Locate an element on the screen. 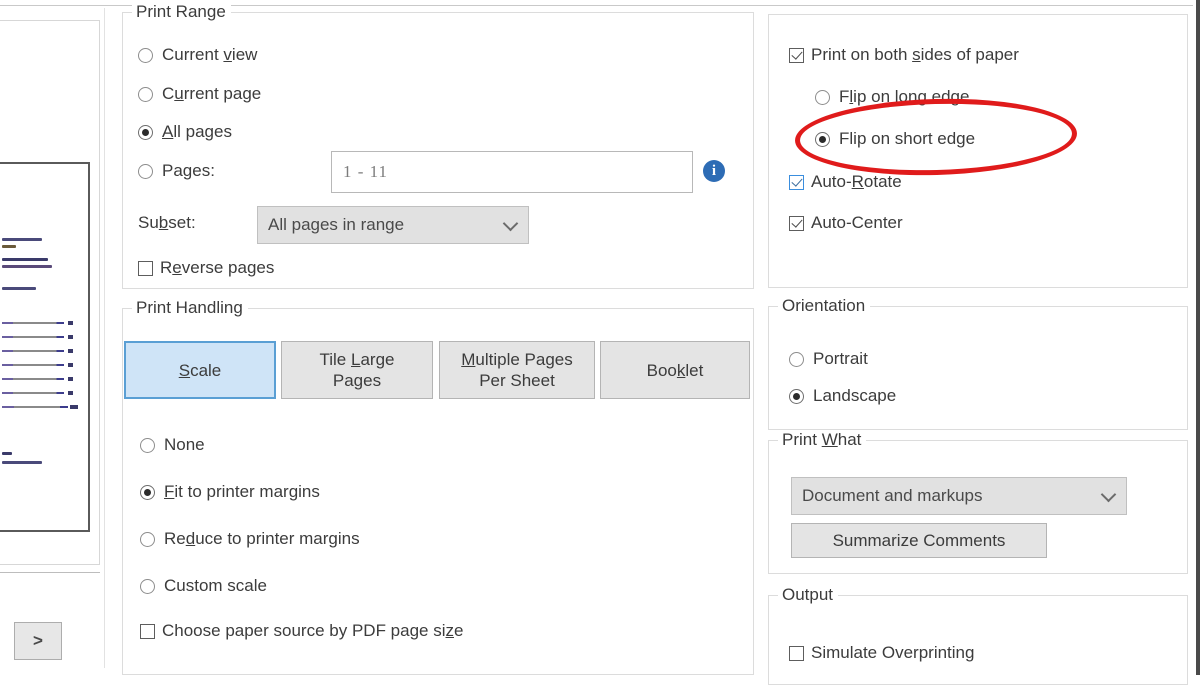 Image resolution: width=1200 pixels, height=685 pixels. checkbox-auto-rotate: Auto-Rotate is located at coordinates (845, 182).